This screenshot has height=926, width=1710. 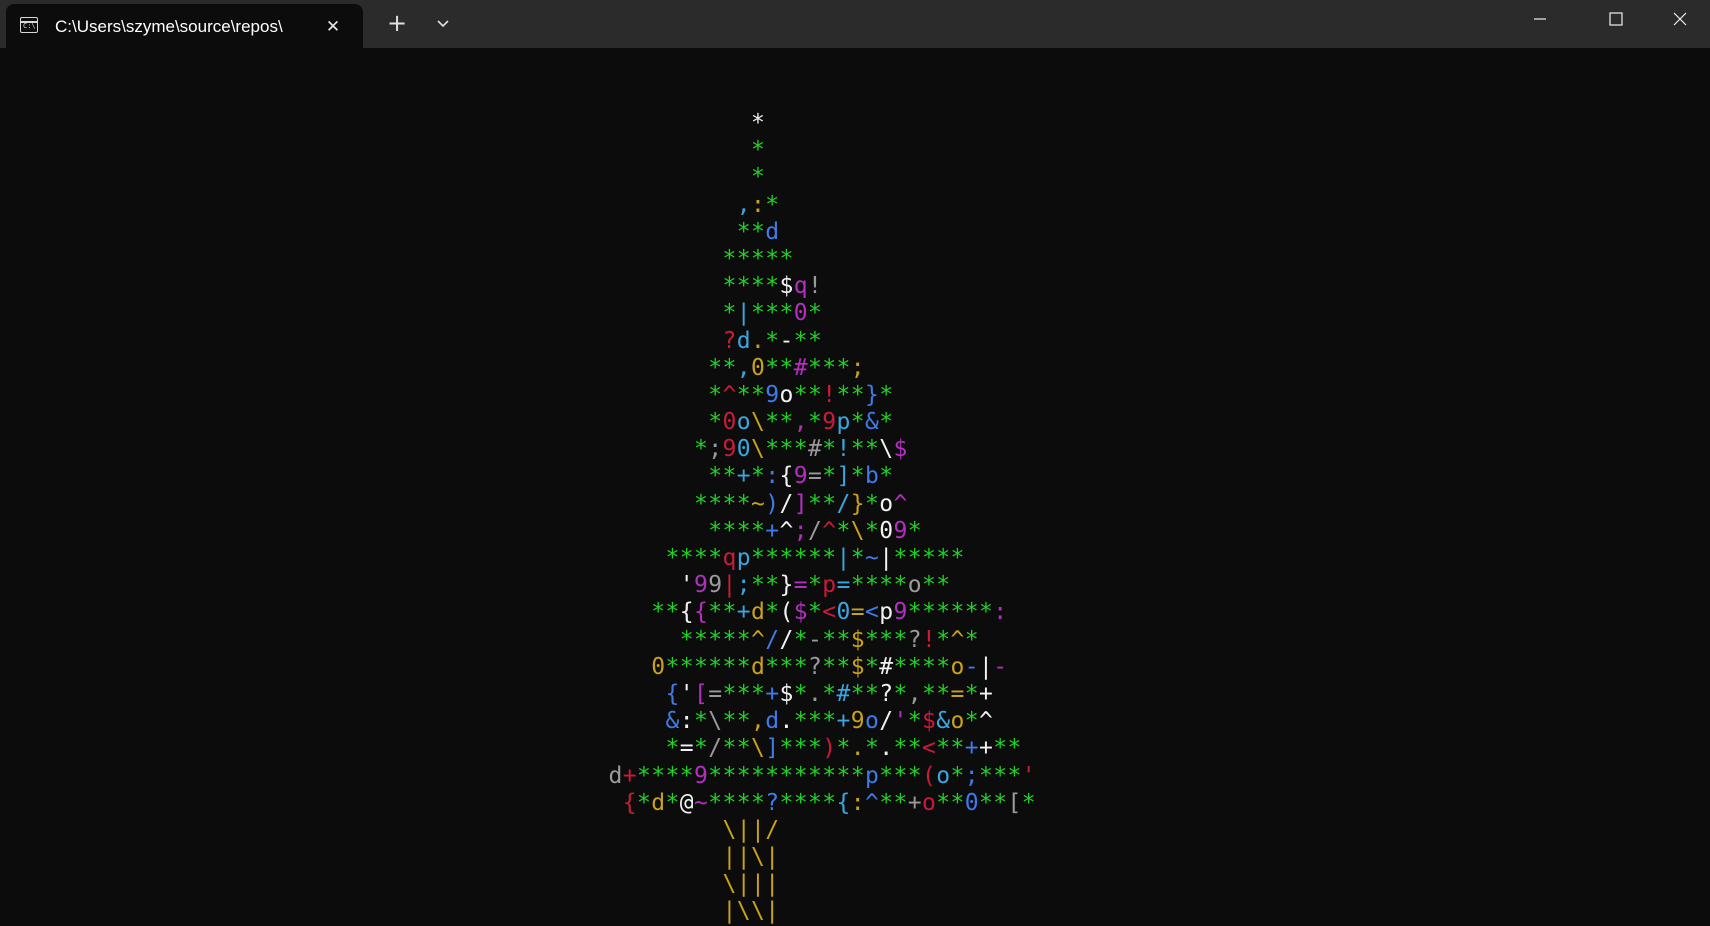 I want to click on tree-line: {'[=***+$*.*#**?*,**=*+, so click(x=829, y=693).